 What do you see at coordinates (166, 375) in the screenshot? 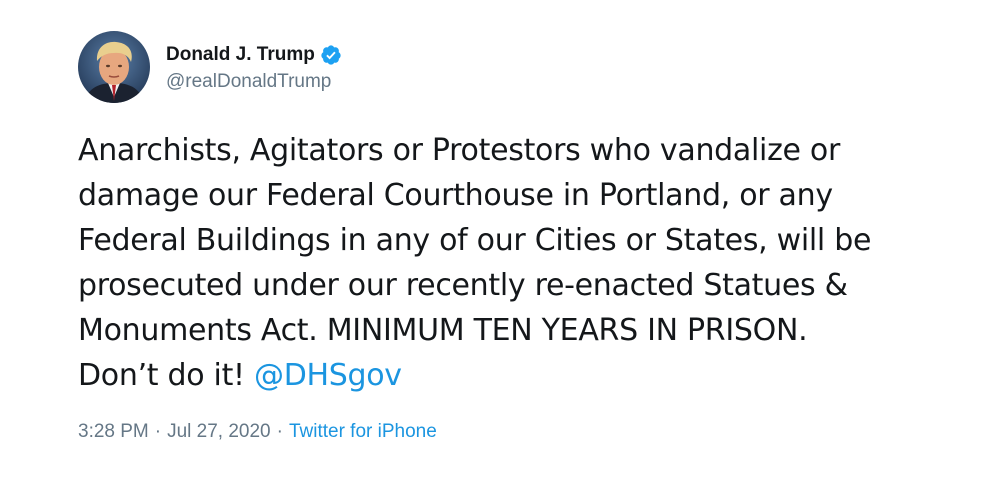
I see `tweet-text-fragment: Don’t do it!` at bounding box center [166, 375].